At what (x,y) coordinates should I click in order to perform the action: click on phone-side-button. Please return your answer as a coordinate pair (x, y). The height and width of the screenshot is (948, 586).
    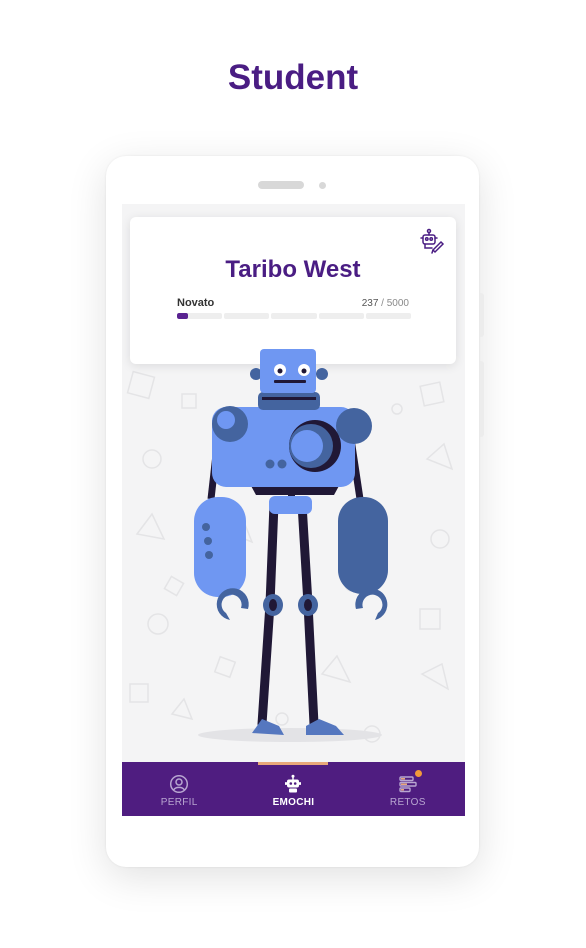
    Looking at the image, I should click on (482, 315).